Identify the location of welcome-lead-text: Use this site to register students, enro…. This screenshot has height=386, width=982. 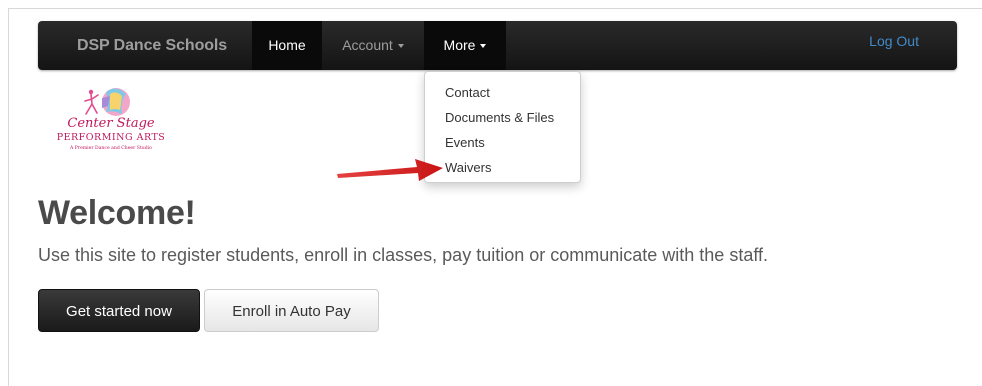
(403, 255).